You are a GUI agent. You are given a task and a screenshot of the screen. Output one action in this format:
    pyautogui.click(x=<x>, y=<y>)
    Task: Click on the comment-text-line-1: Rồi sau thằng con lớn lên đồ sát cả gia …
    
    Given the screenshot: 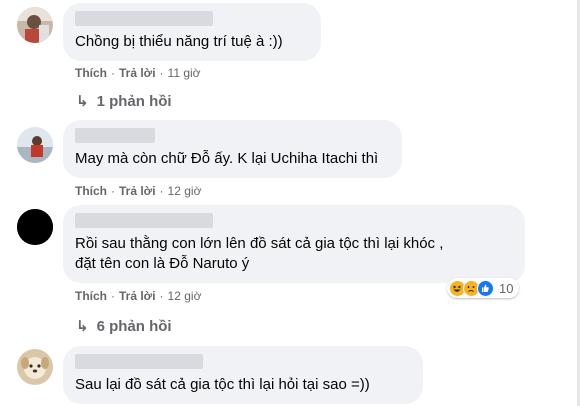 What is the action you would take?
    pyautogui.click(x=259, y=243)
    